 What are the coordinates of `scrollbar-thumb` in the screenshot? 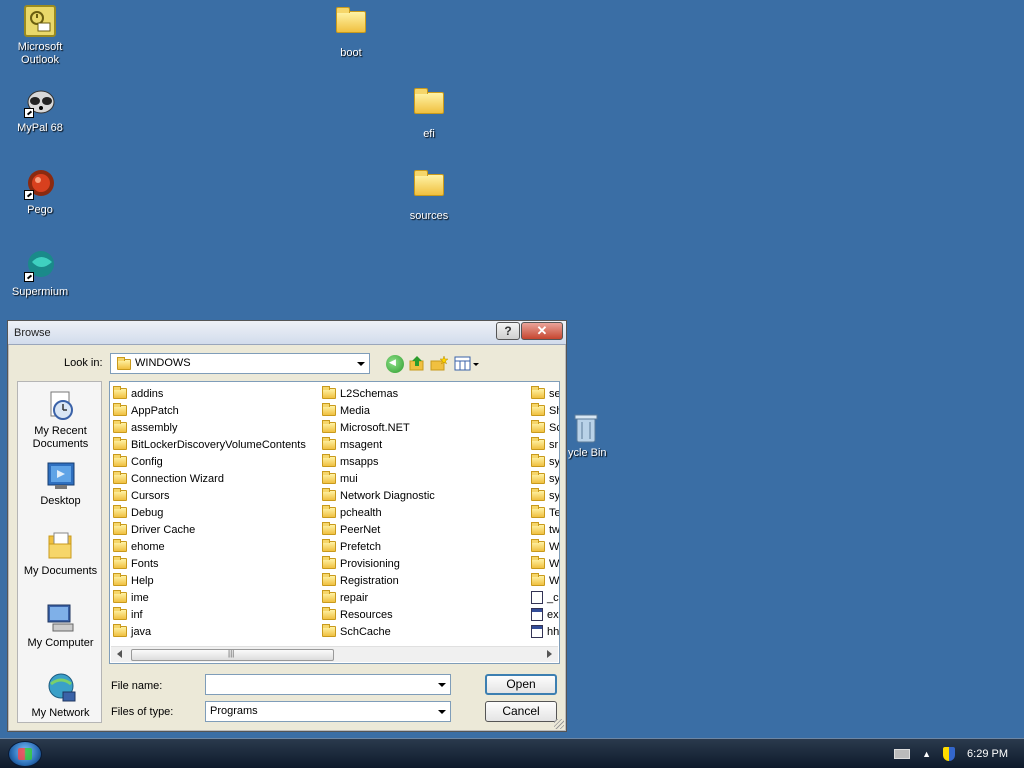 It's located at (232, 655).